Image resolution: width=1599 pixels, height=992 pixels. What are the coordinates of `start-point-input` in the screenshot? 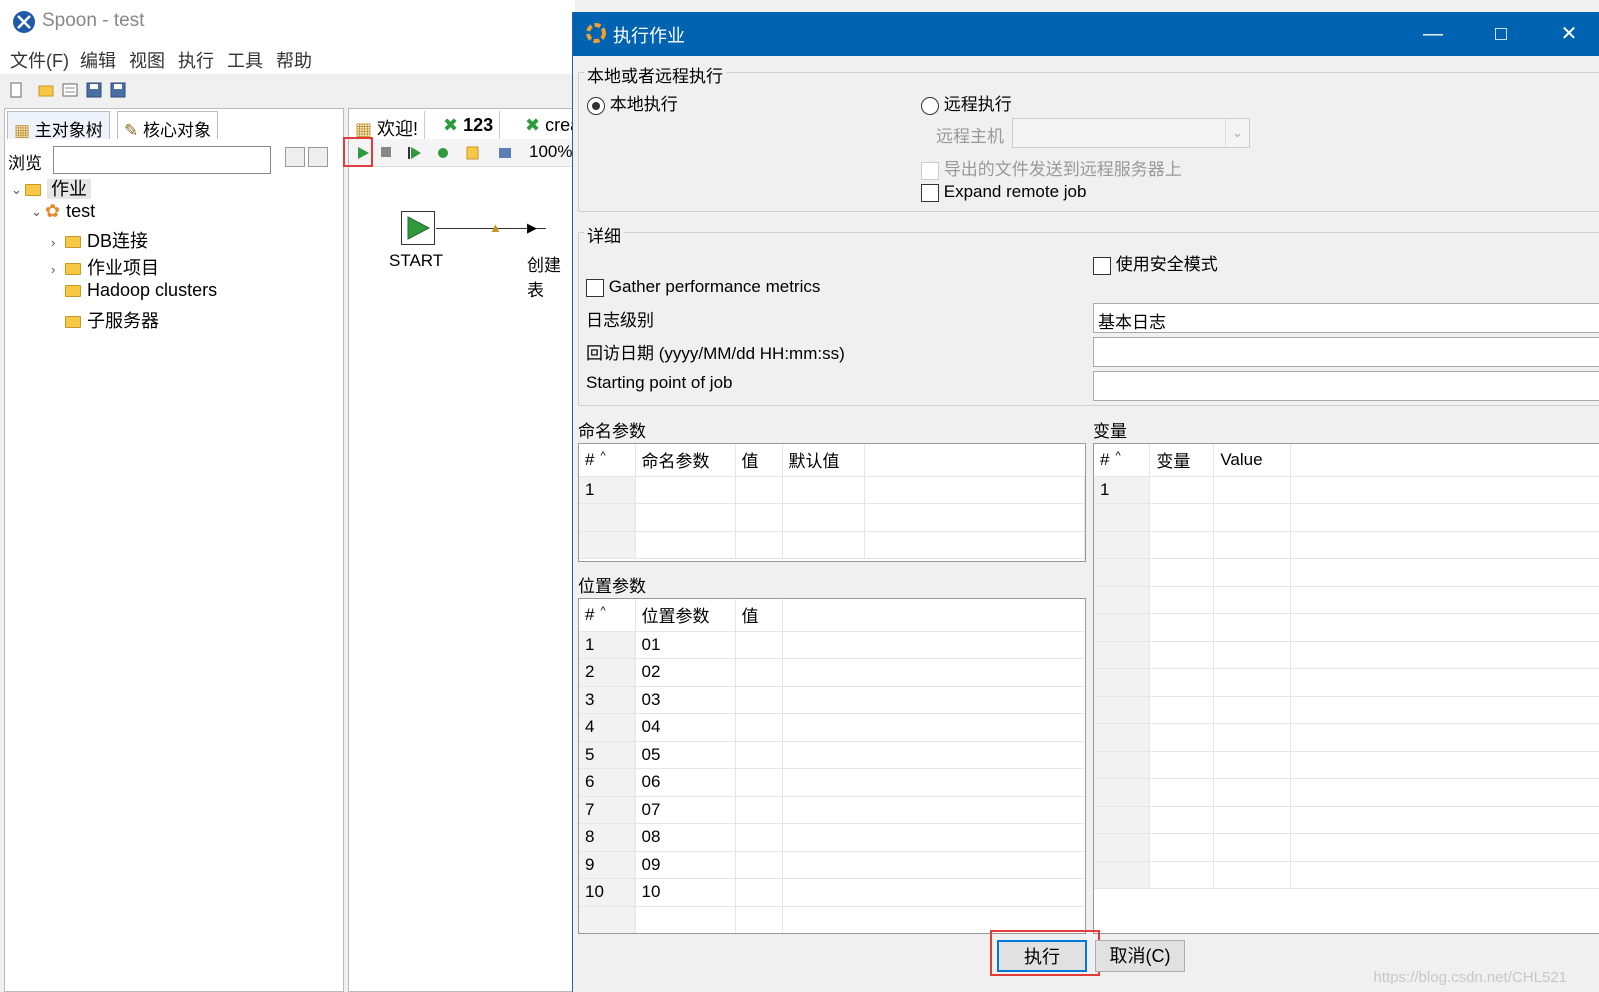 It's located at (1346, 386).